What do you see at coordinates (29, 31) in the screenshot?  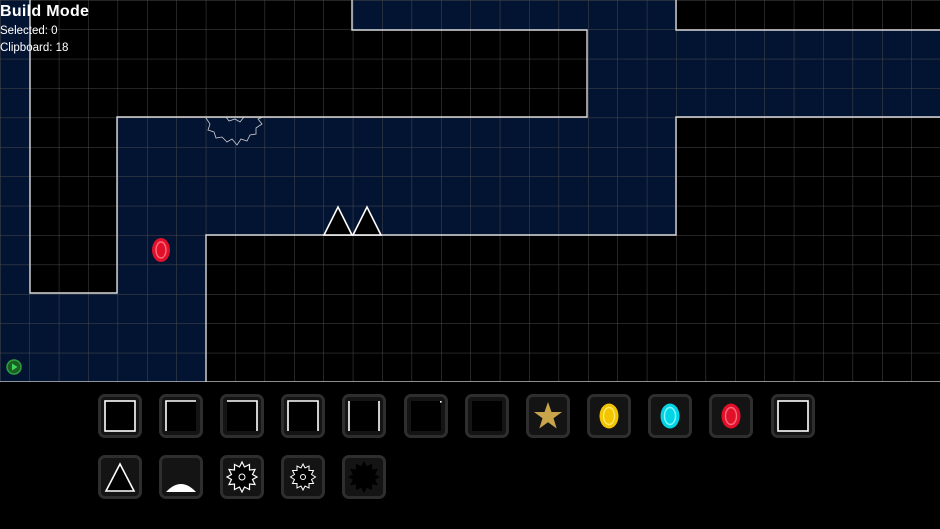 I see `selected-count: Selected: 0` at bounding box center [29, 31].